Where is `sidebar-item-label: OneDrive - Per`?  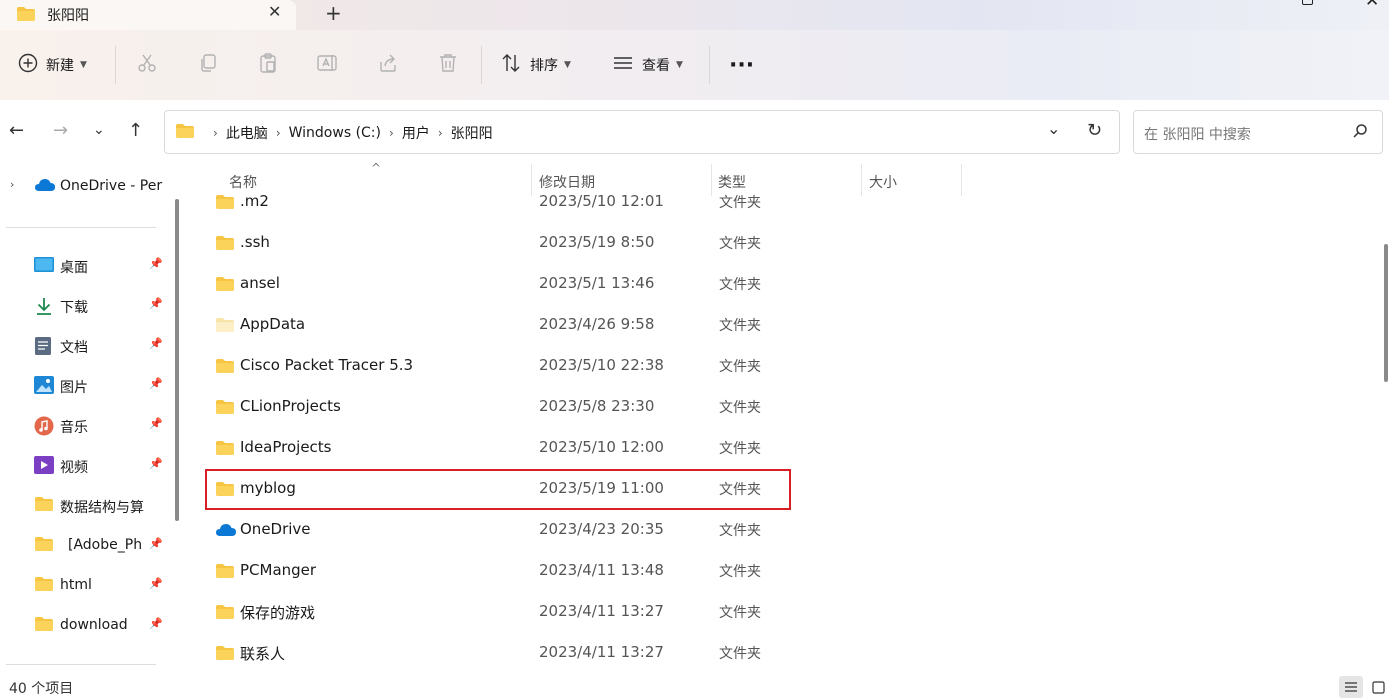
sidebar-item-label: OneDrive - Per is located at coordinates (111, 186).